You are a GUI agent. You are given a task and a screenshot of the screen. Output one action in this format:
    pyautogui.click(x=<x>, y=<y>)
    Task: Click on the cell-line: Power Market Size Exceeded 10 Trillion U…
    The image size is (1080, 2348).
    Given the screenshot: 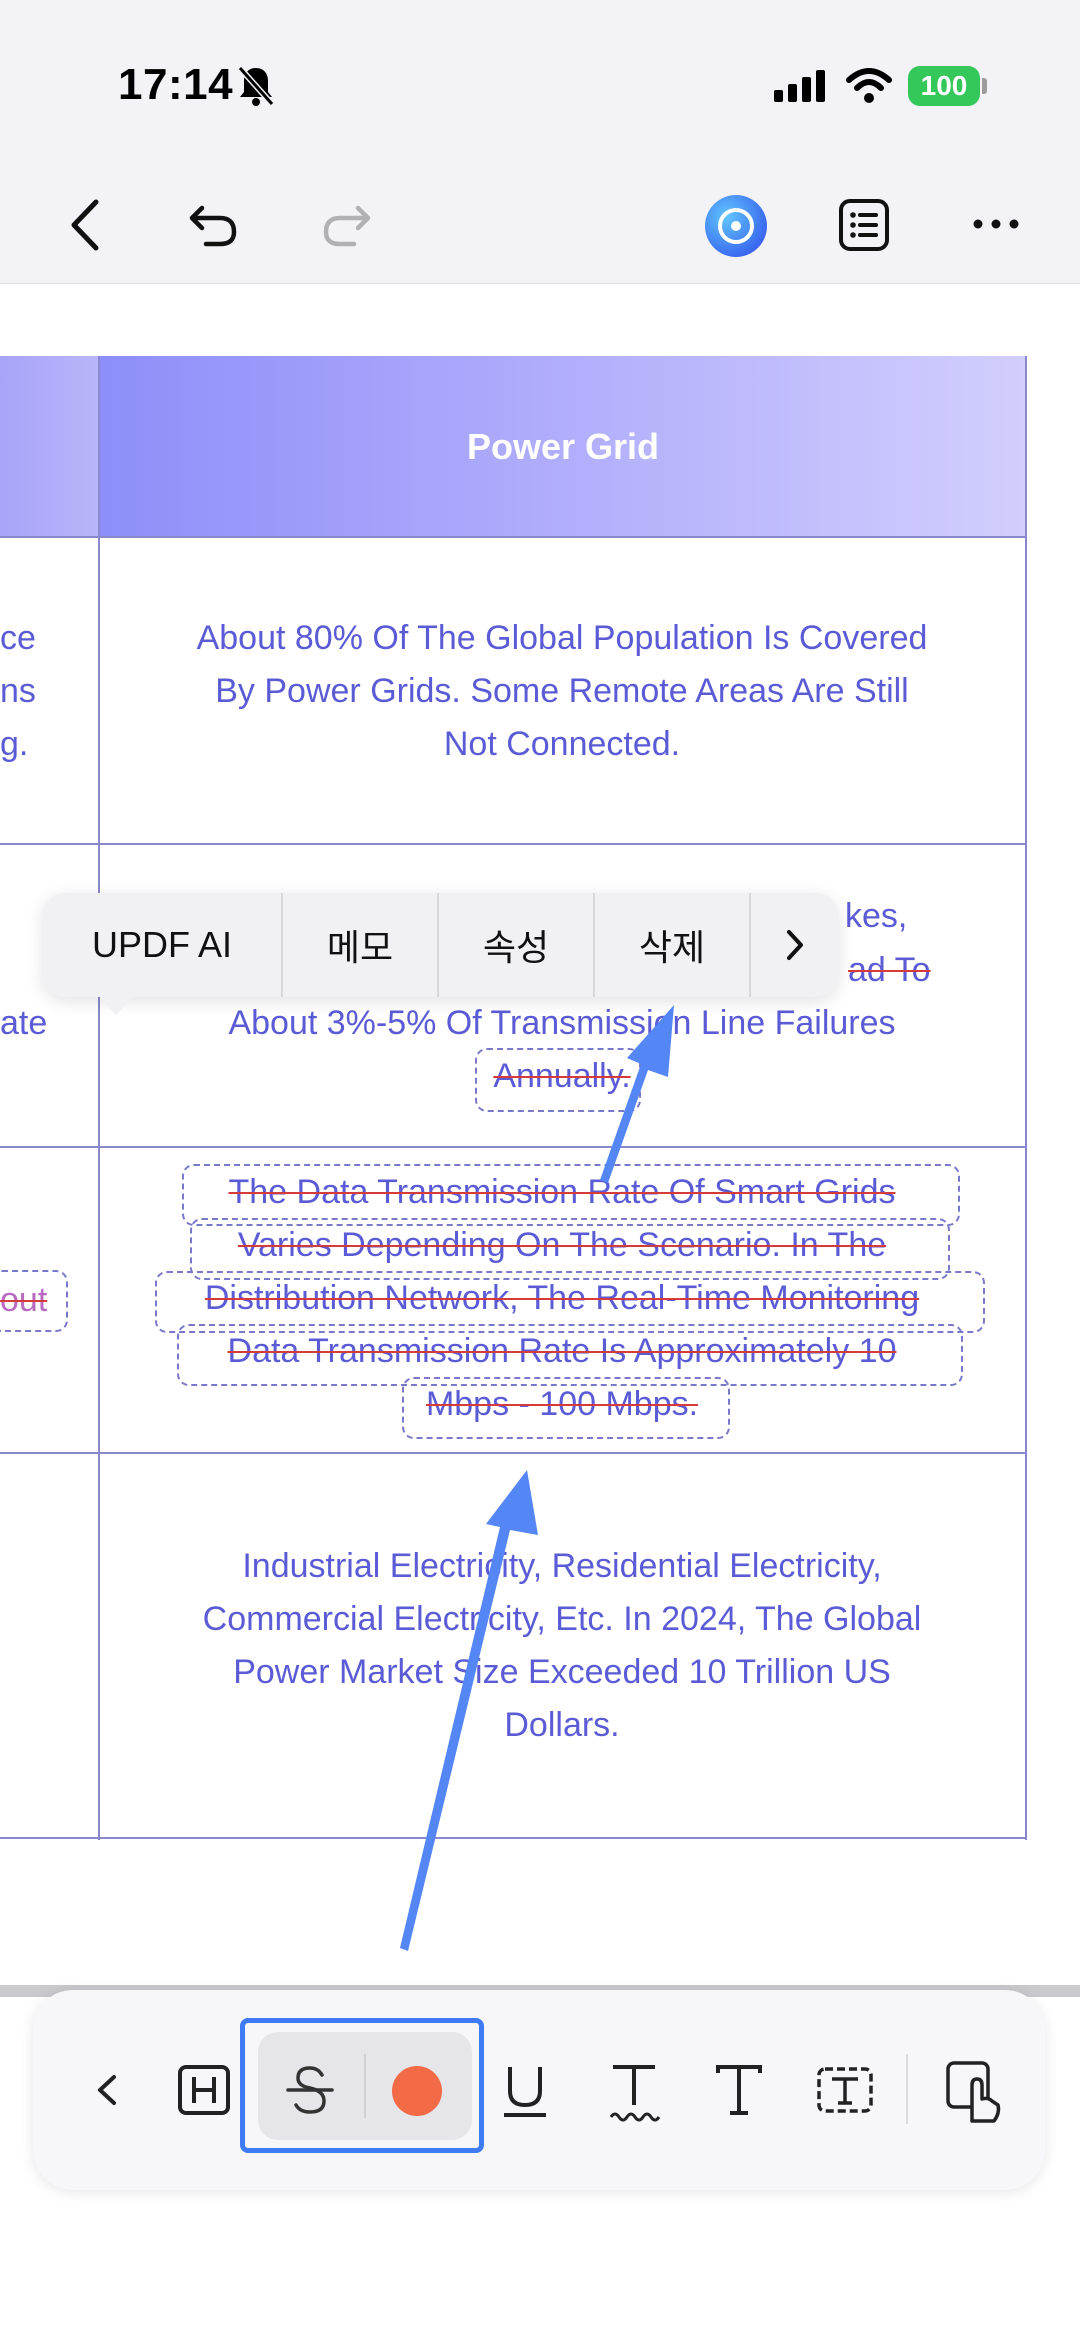 What is the action you would take?
    pyautogui.click(x=562, y=1672)
    